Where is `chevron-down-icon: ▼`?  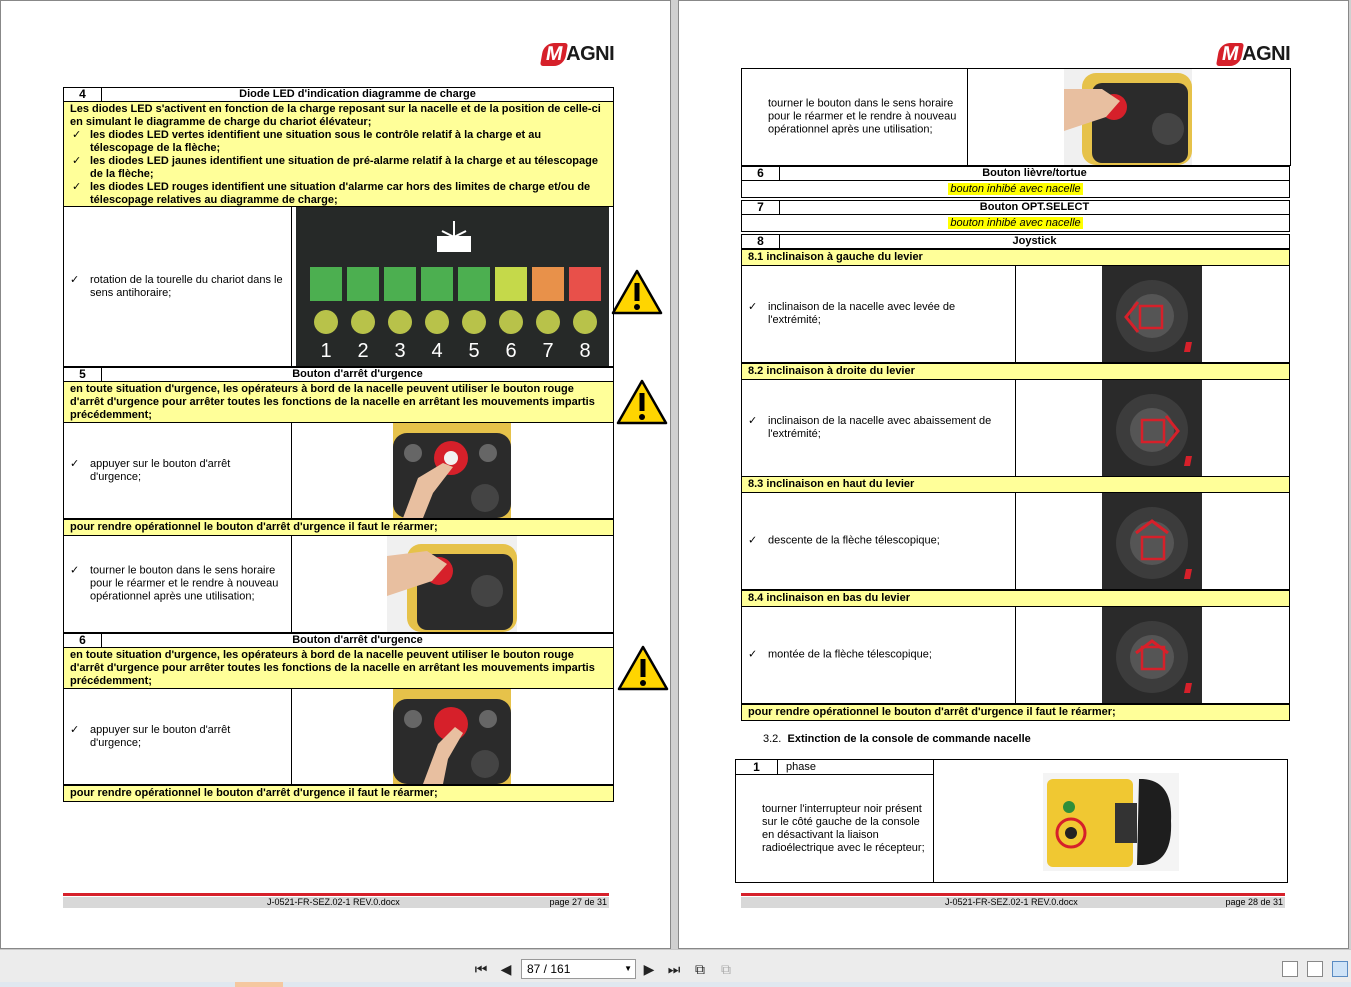
chevron-down-icon: ▼ is located at coordinates (628, 968).